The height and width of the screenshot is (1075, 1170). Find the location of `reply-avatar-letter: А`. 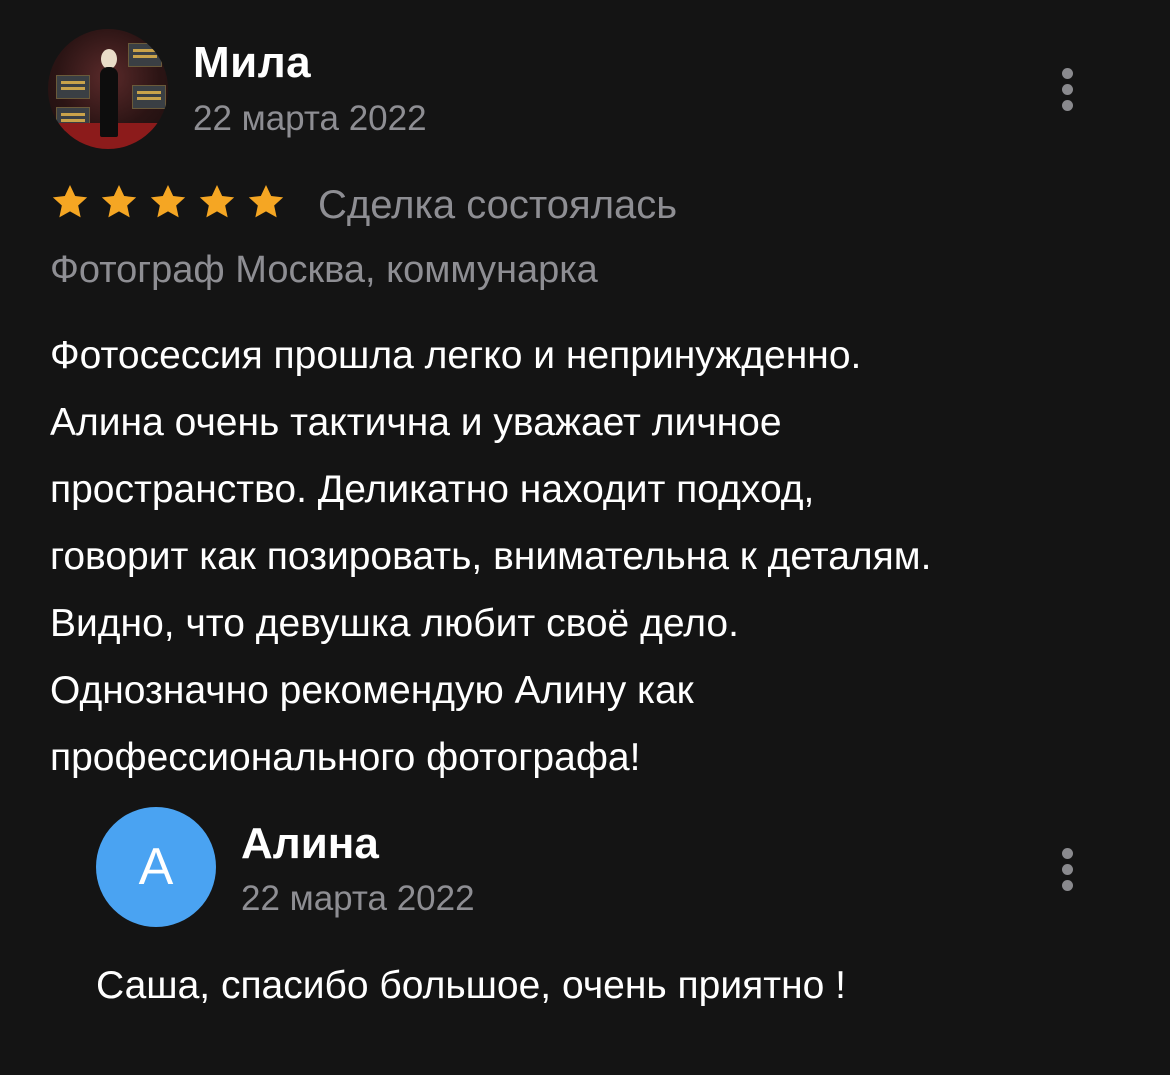

reply-avatar-letter: А is located at coordinates (156, 867).